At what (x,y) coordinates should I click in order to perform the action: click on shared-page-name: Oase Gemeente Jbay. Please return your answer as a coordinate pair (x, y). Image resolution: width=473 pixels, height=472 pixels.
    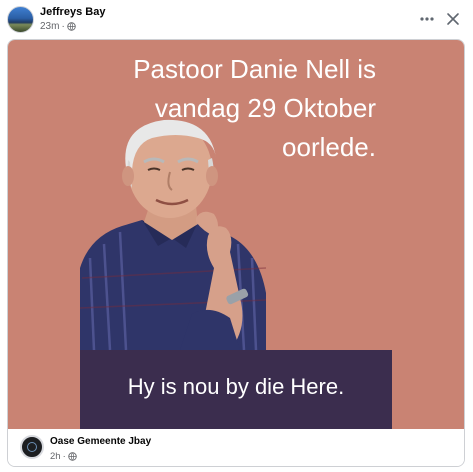
    Looking at the image, I should click on (100, 441).